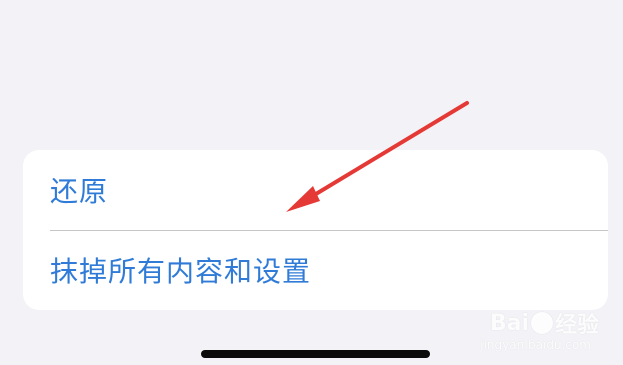  Describe the element at coordinates (315, 354) in the screenshot. I see `home-indicator` at that location.